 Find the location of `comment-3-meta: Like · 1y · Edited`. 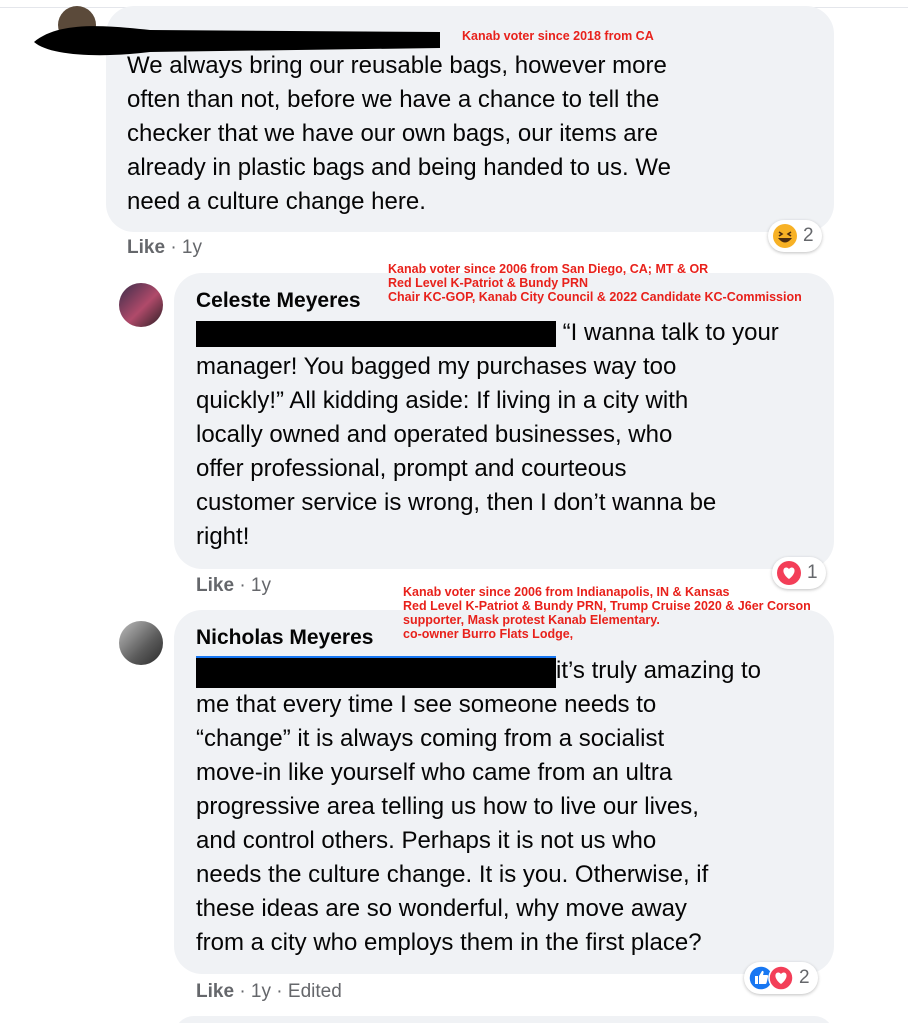

comment-3-meta: Like · 1y · Edited is located at coordinates (269, 991).